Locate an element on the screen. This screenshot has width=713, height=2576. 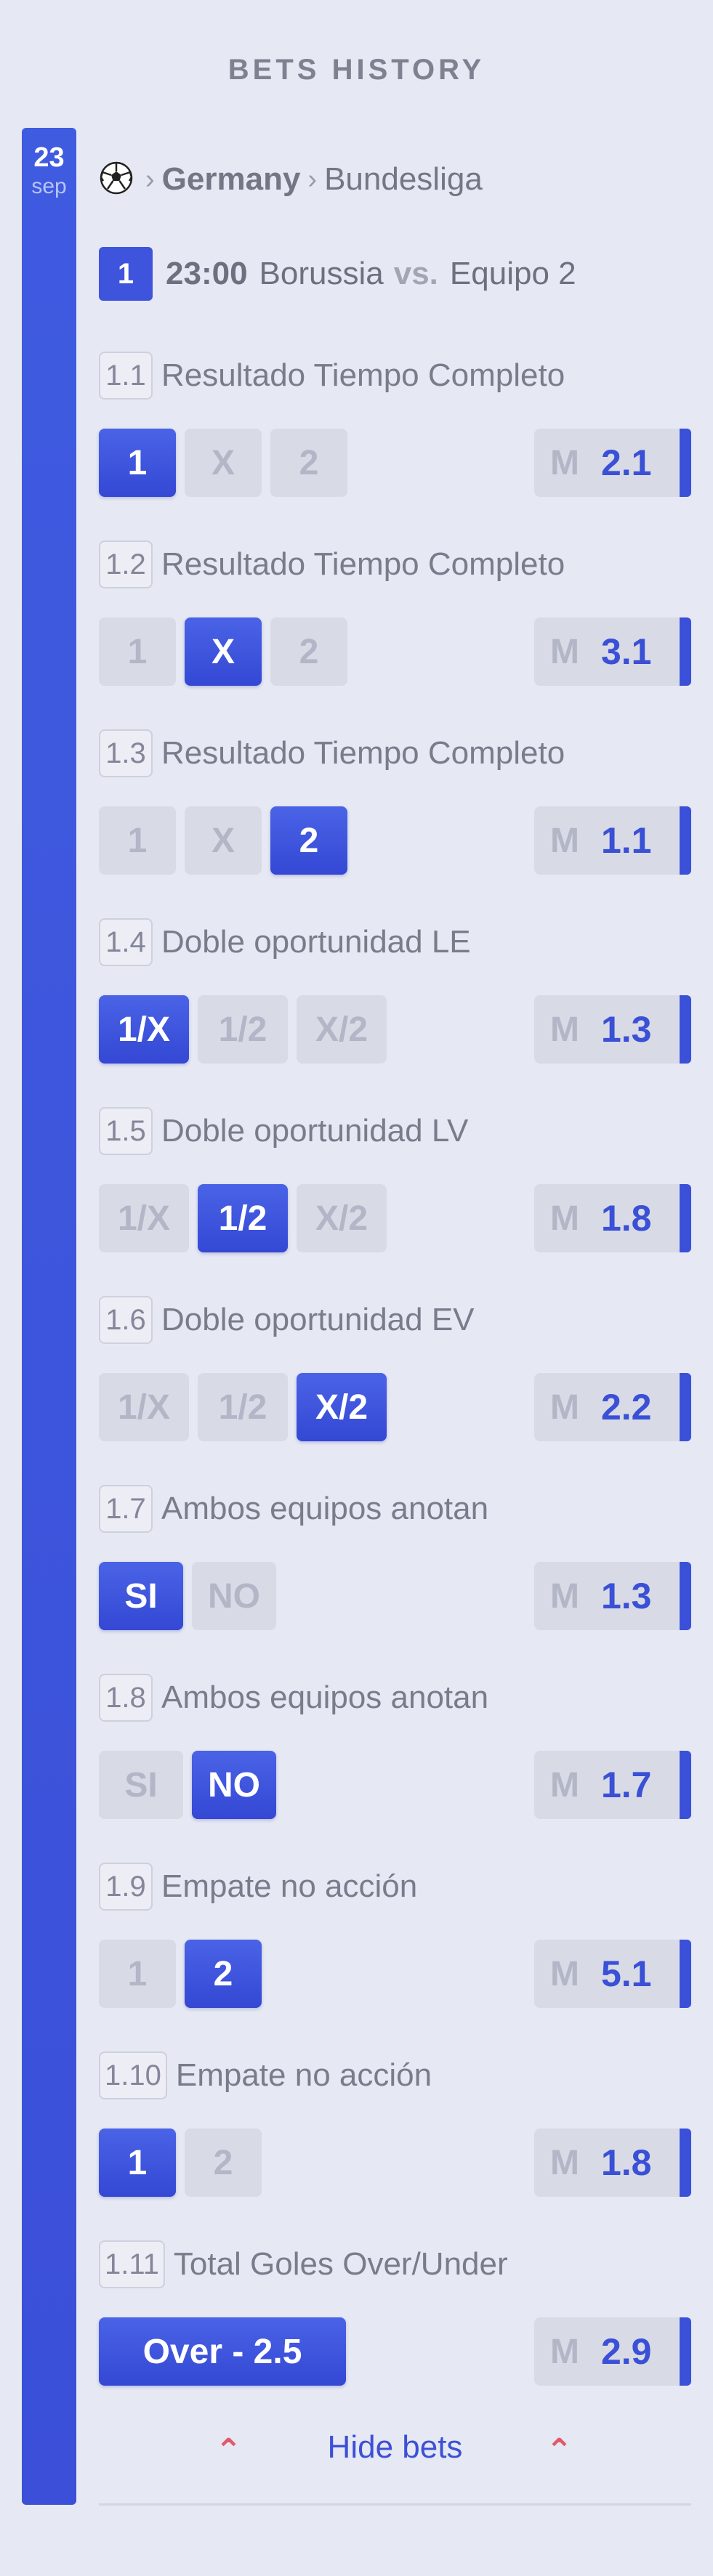
odds-box: M 2.1 is located at coordinates (607, 463).